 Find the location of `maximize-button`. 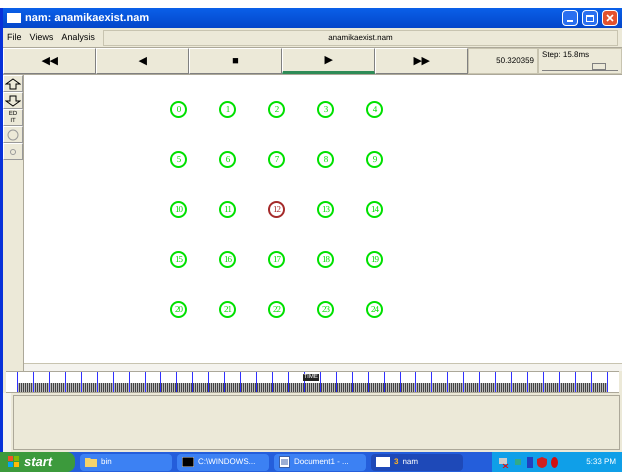

maximize-button is located at coordinates (590, 18).